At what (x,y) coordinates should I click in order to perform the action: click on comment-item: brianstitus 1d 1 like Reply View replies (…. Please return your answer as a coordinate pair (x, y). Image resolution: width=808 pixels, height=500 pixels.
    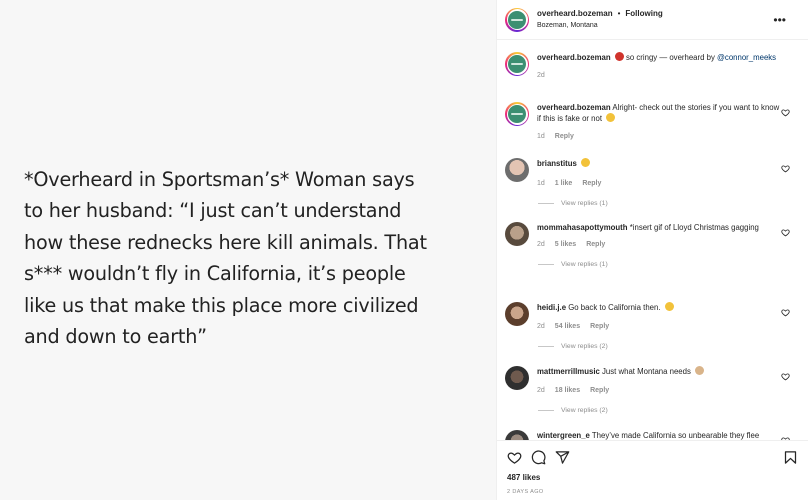
    Looking at the image, I should click on (650, 190).